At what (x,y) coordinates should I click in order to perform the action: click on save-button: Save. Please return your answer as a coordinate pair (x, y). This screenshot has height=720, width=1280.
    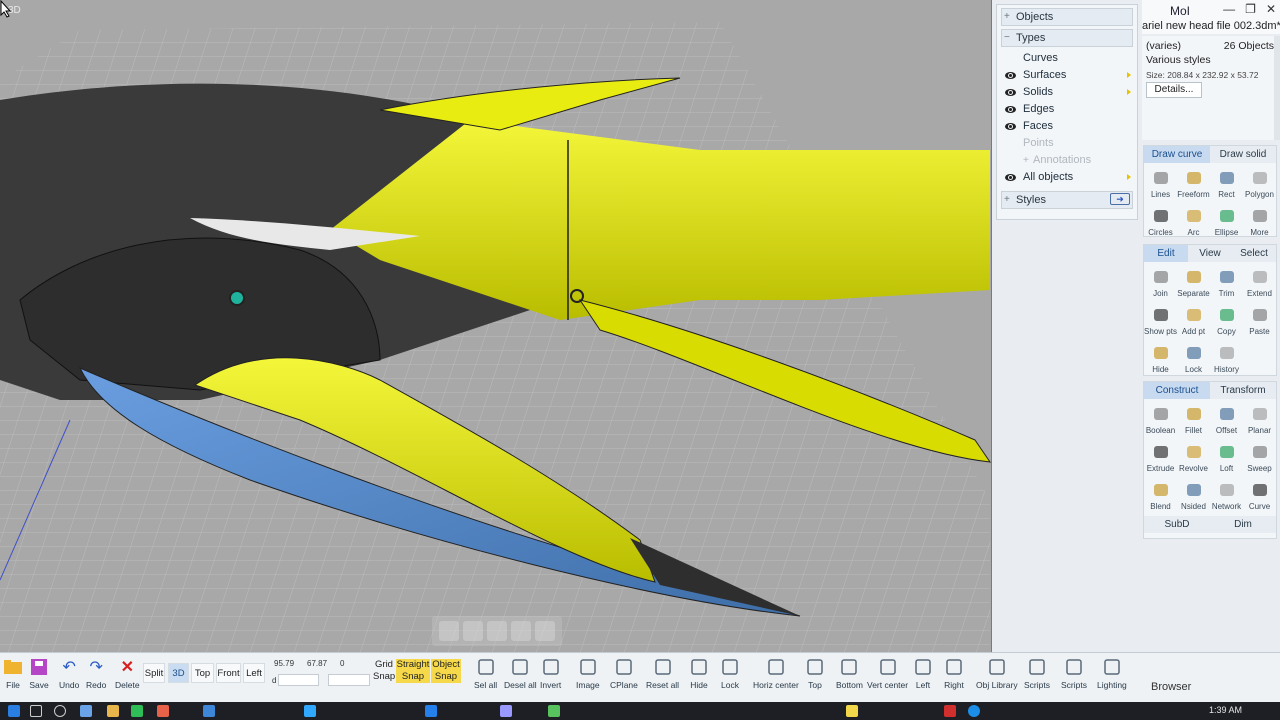
    Looking at the image, I should click on (39, 673).